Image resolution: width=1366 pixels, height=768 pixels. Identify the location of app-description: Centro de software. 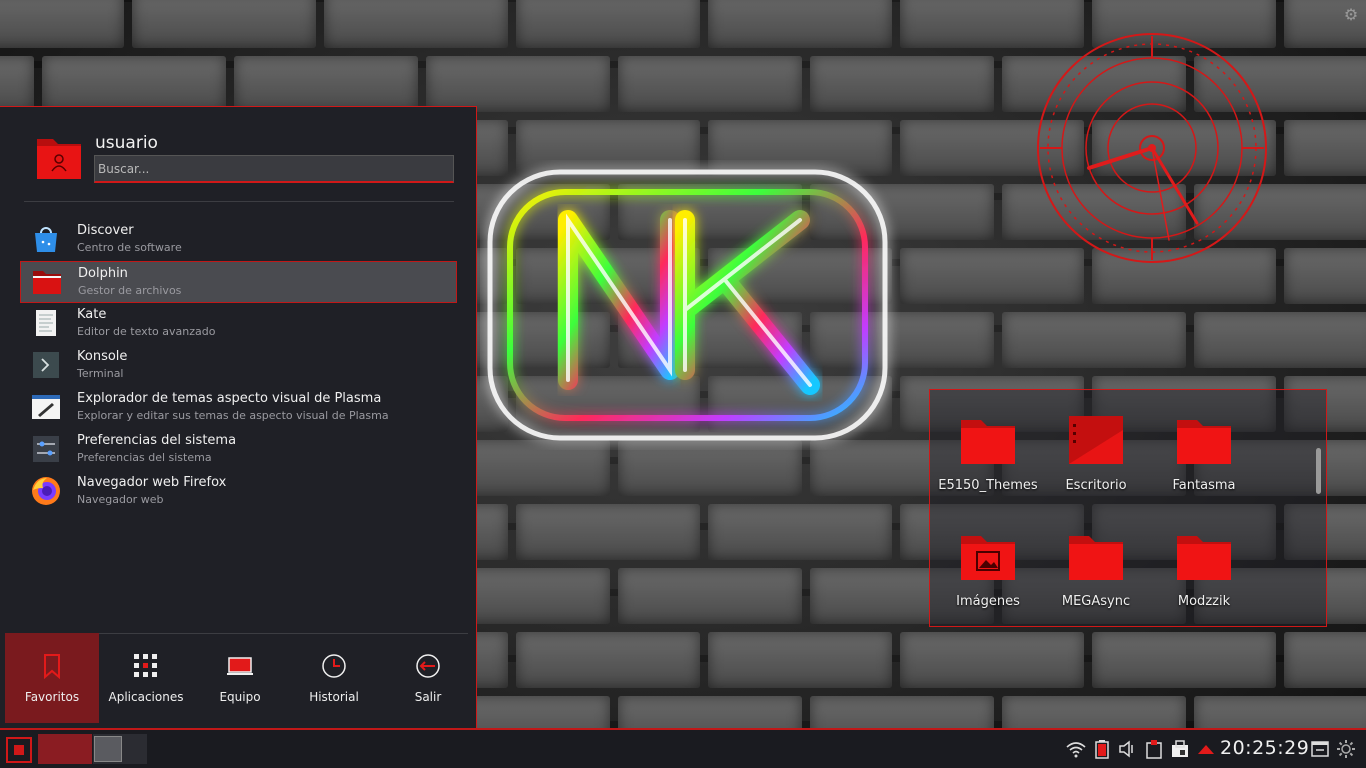
(129, 247).